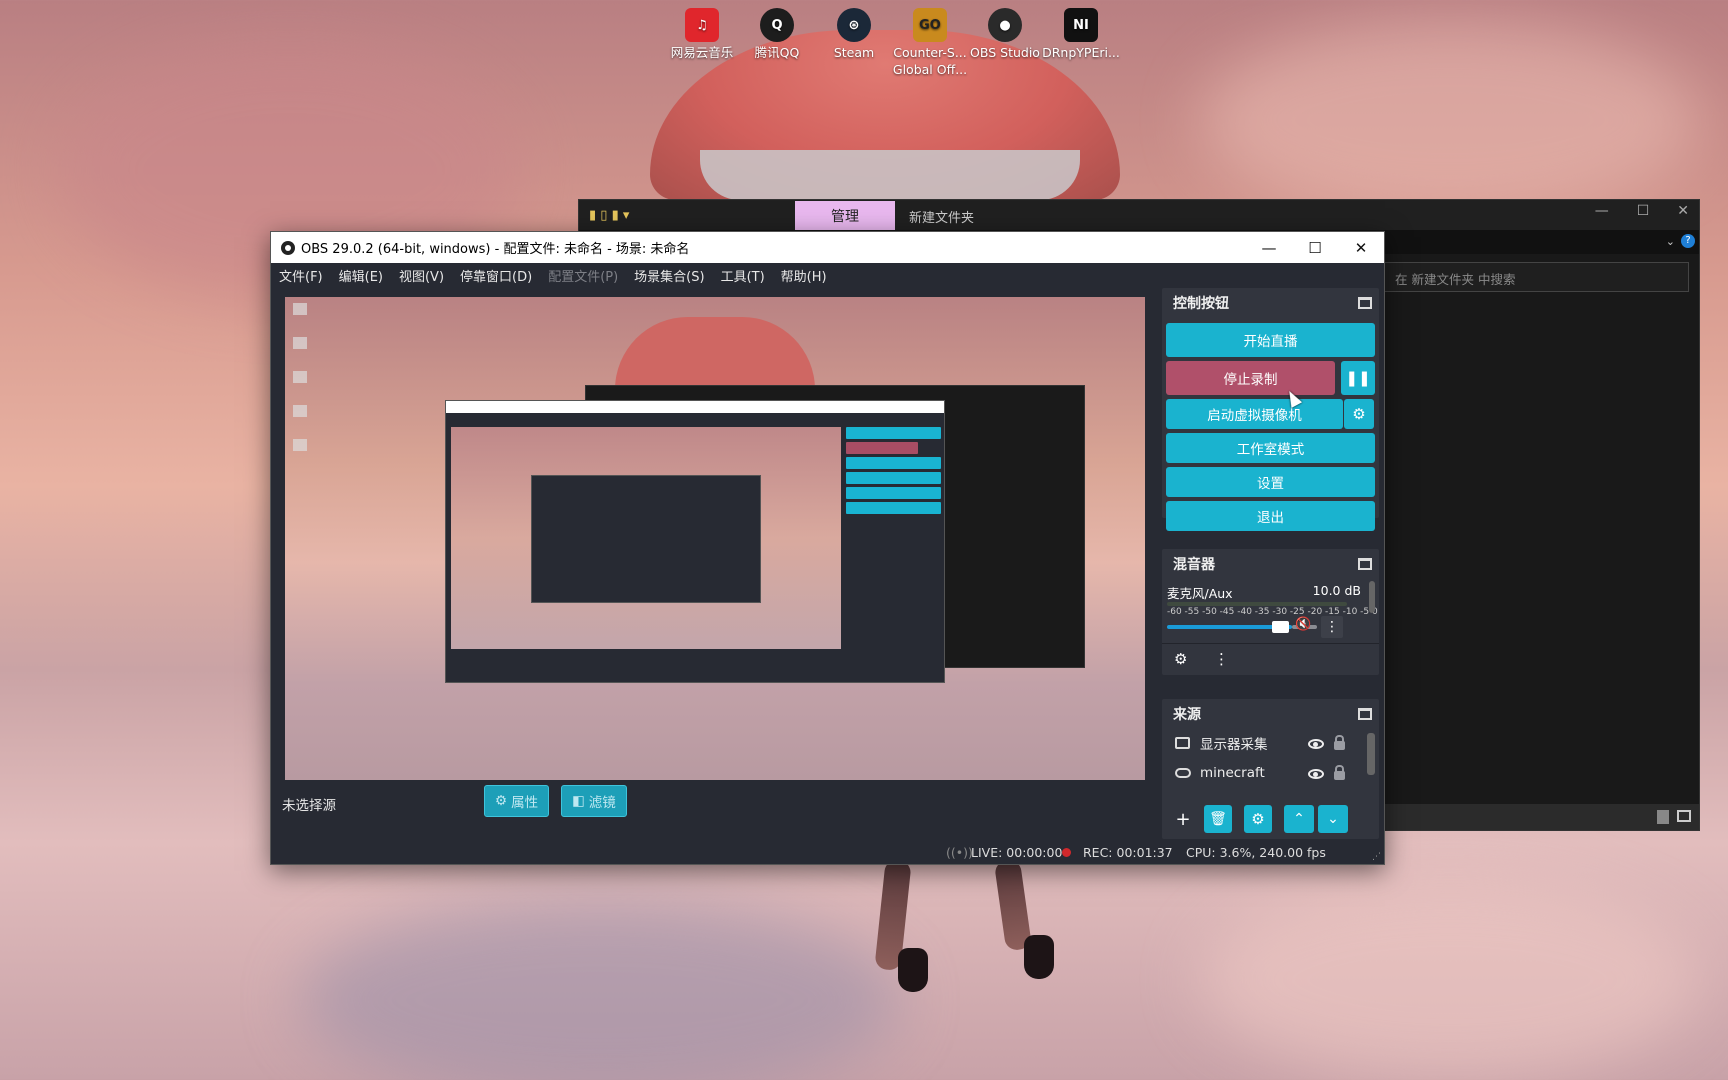 Image resolution: width=1728 pixels, height=1080 pixels. What do you see at coordinates (1201, 304) in the screenshot?
I see `controls-dock-title: 控制按钮` at bounding box center [1201, 304].